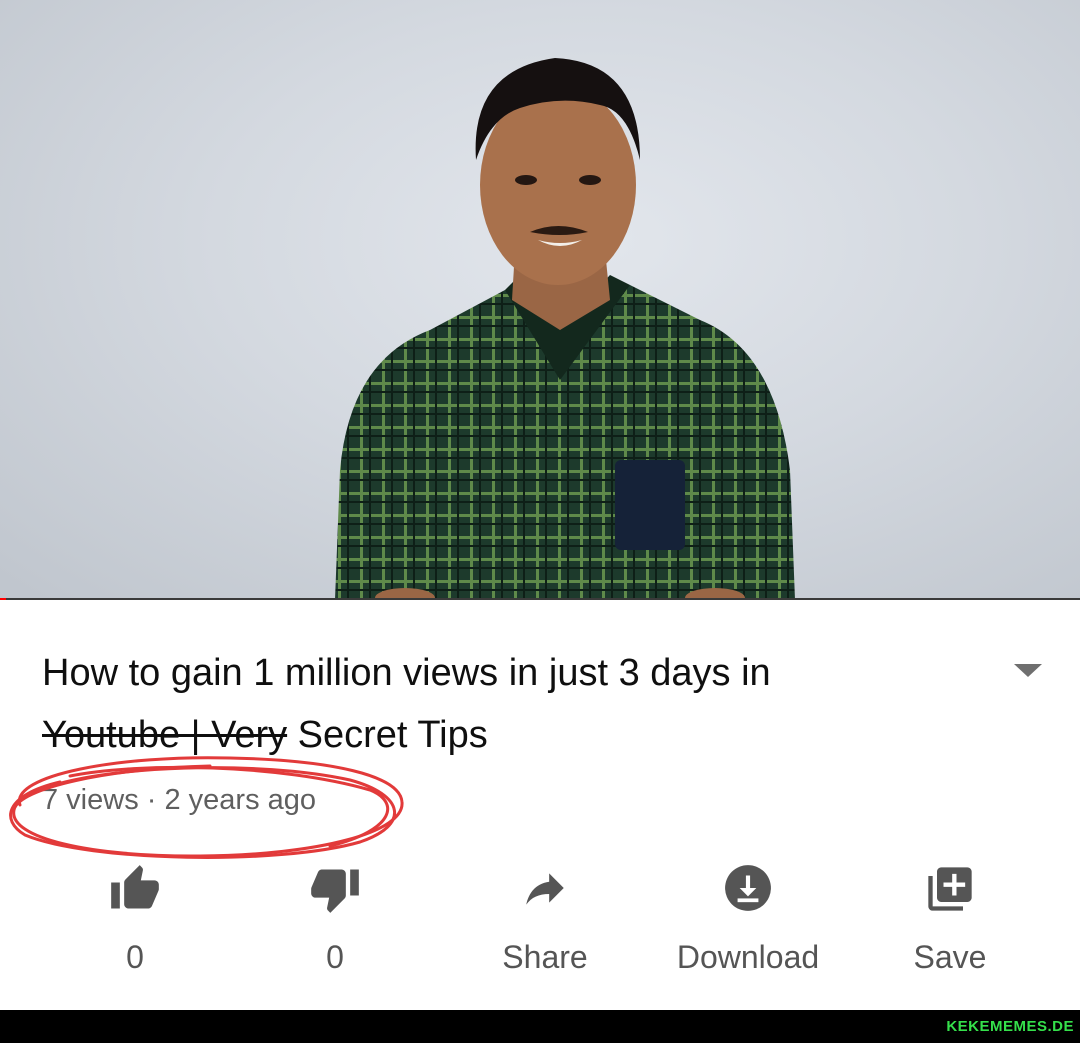 The width and height of the screenshot is (1080, 1043). What do you see at coordinates (540, 1026) in the screenshot?
I see `footer-bar: KEKEMEMES.DE` at bounding box center [540, 1026].